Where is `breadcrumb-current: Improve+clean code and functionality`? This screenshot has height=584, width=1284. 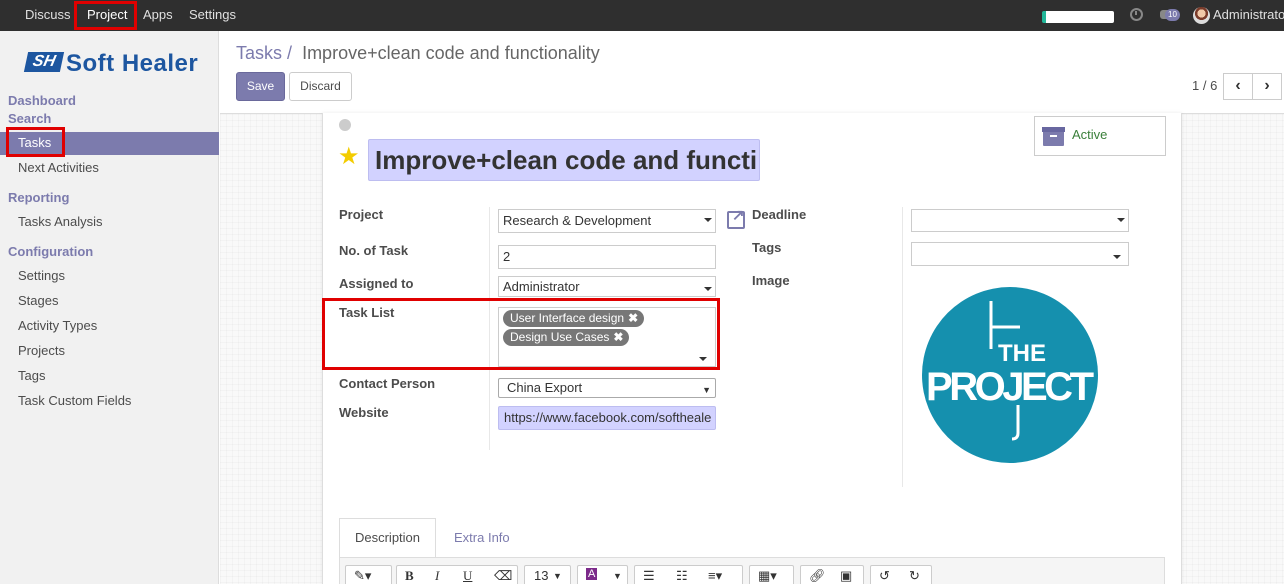
breadcrumb-current: Improve+clean code and functionality is located at coordinates (451, 53).